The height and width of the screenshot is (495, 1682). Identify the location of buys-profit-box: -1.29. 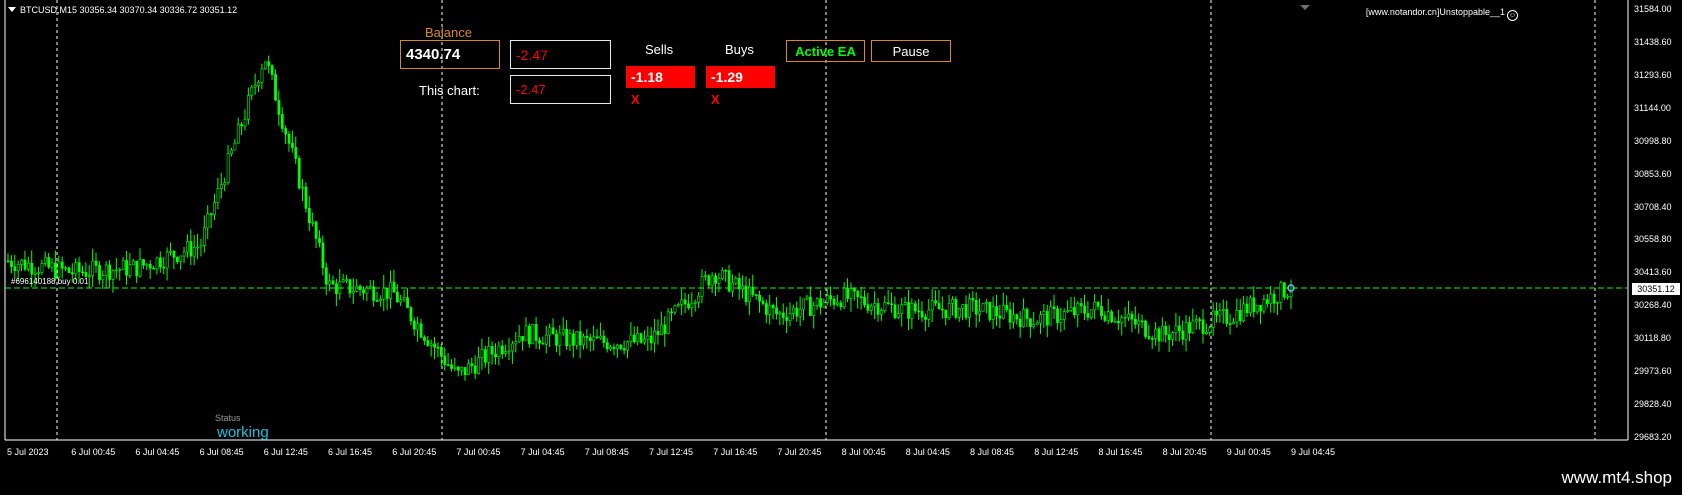
(740, 77).